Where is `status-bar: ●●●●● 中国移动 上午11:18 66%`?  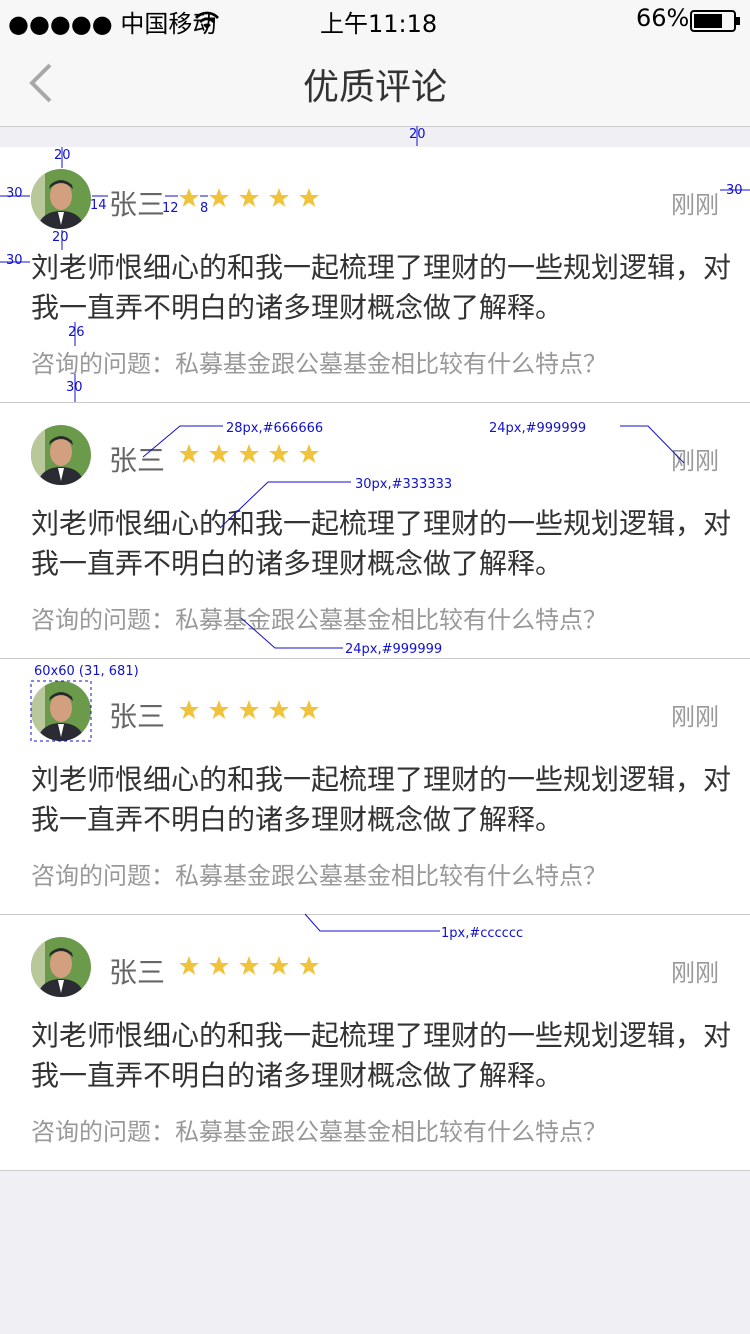
status-bar: ●●●●● 中国移动 上午11:18 66% is located at coordinates (375, 20).